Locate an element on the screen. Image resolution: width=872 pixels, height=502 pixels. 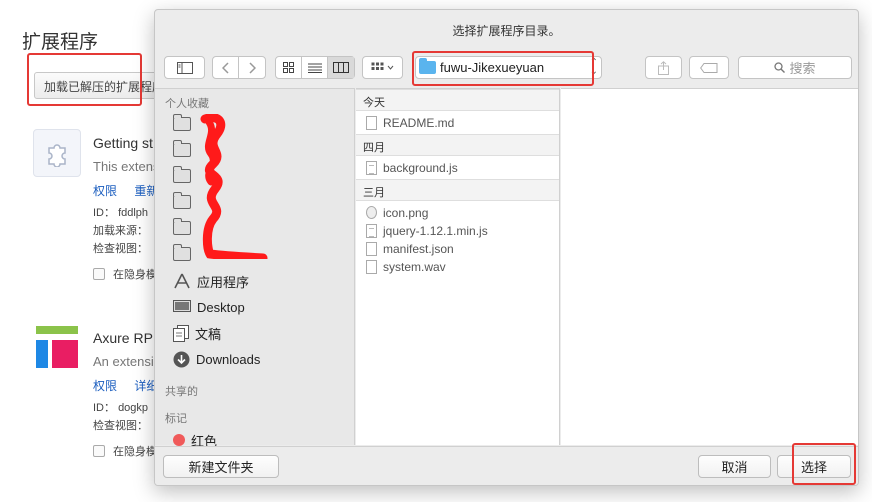
sidebar-item-documents: 文稿 is located at coordinates (197, 333).